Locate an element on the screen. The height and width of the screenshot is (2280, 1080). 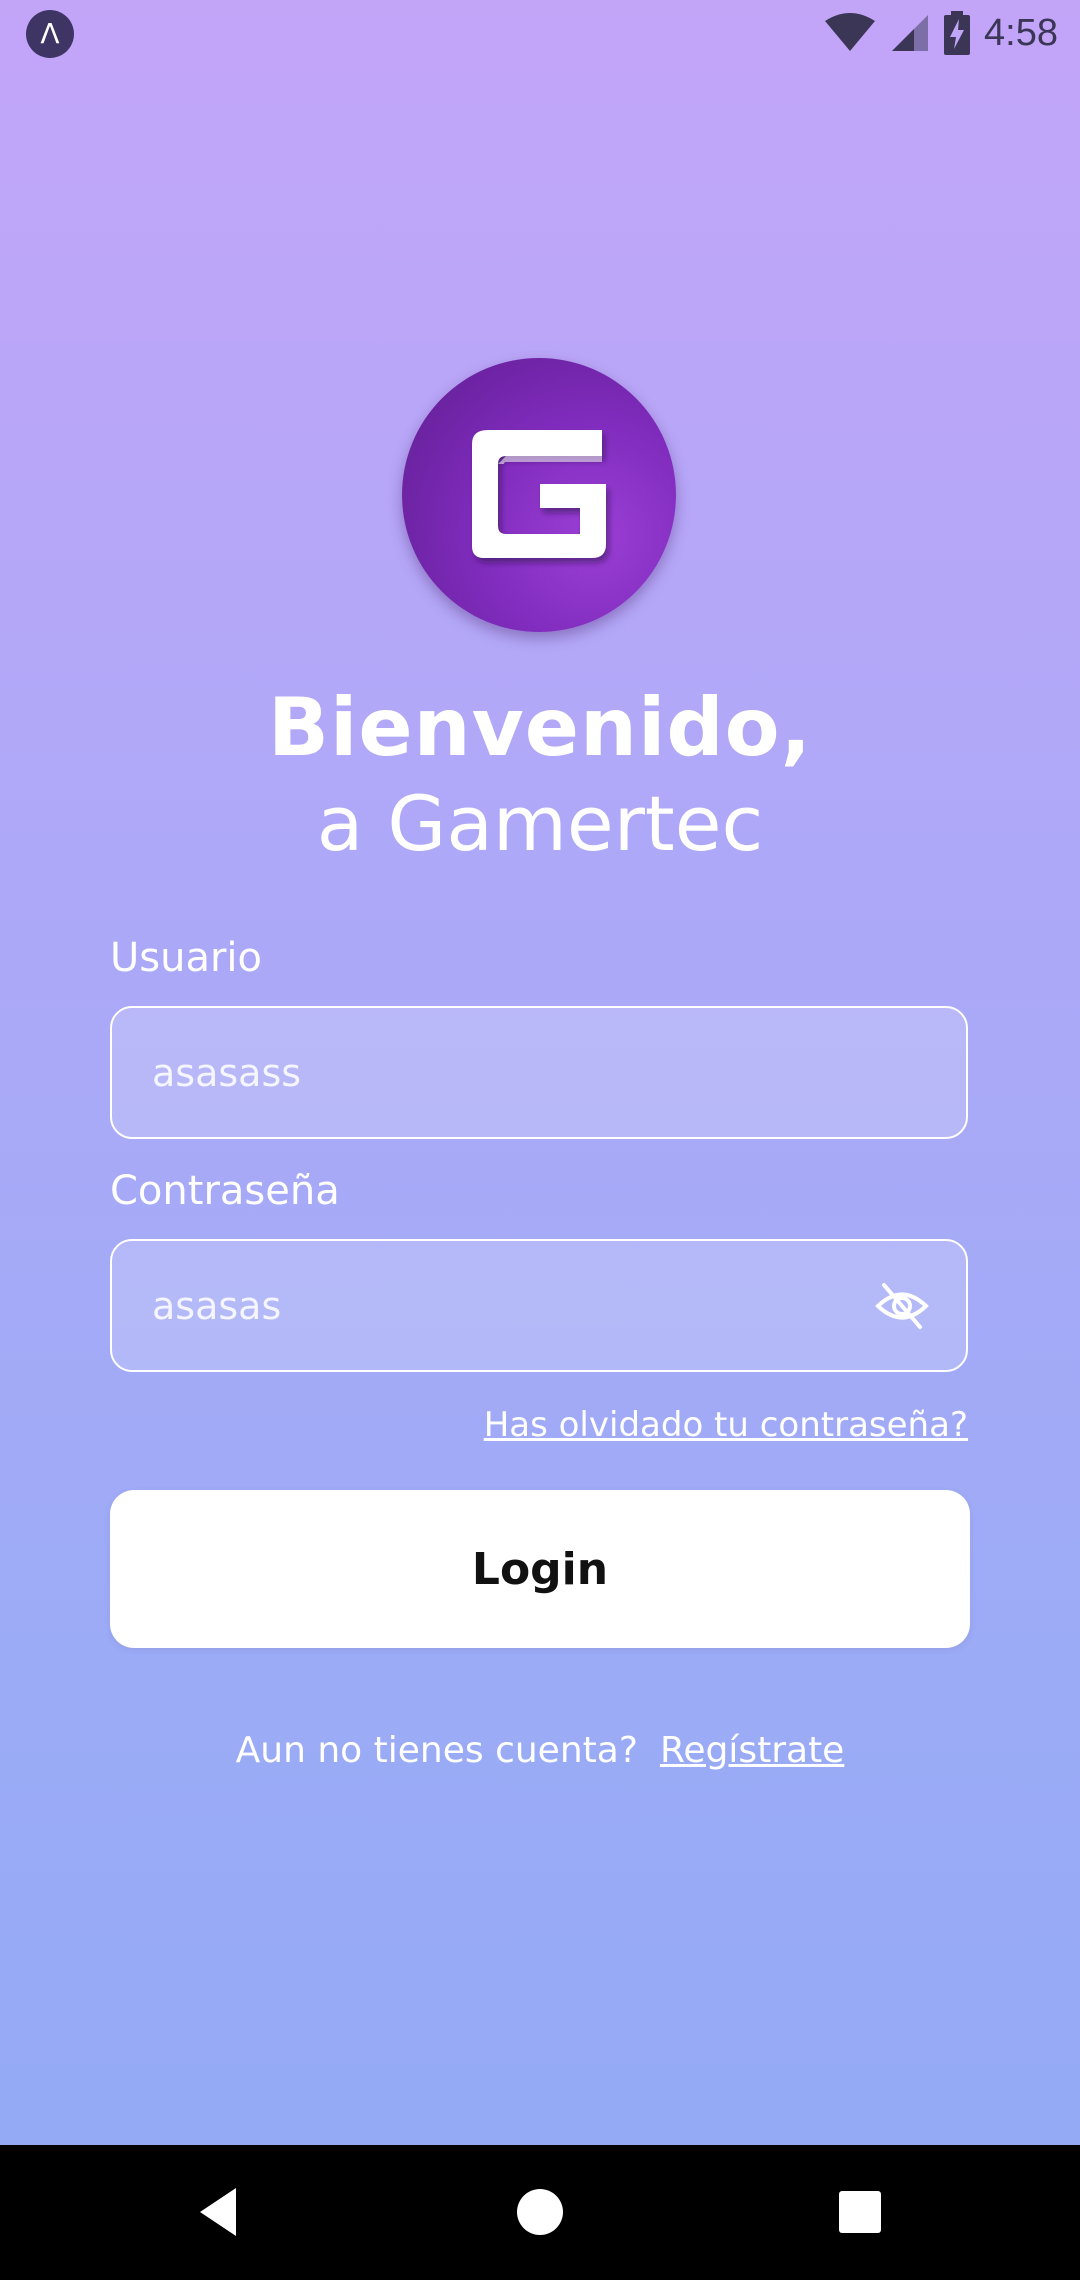
username-label: Usuario is located at coordinates (186, 958).